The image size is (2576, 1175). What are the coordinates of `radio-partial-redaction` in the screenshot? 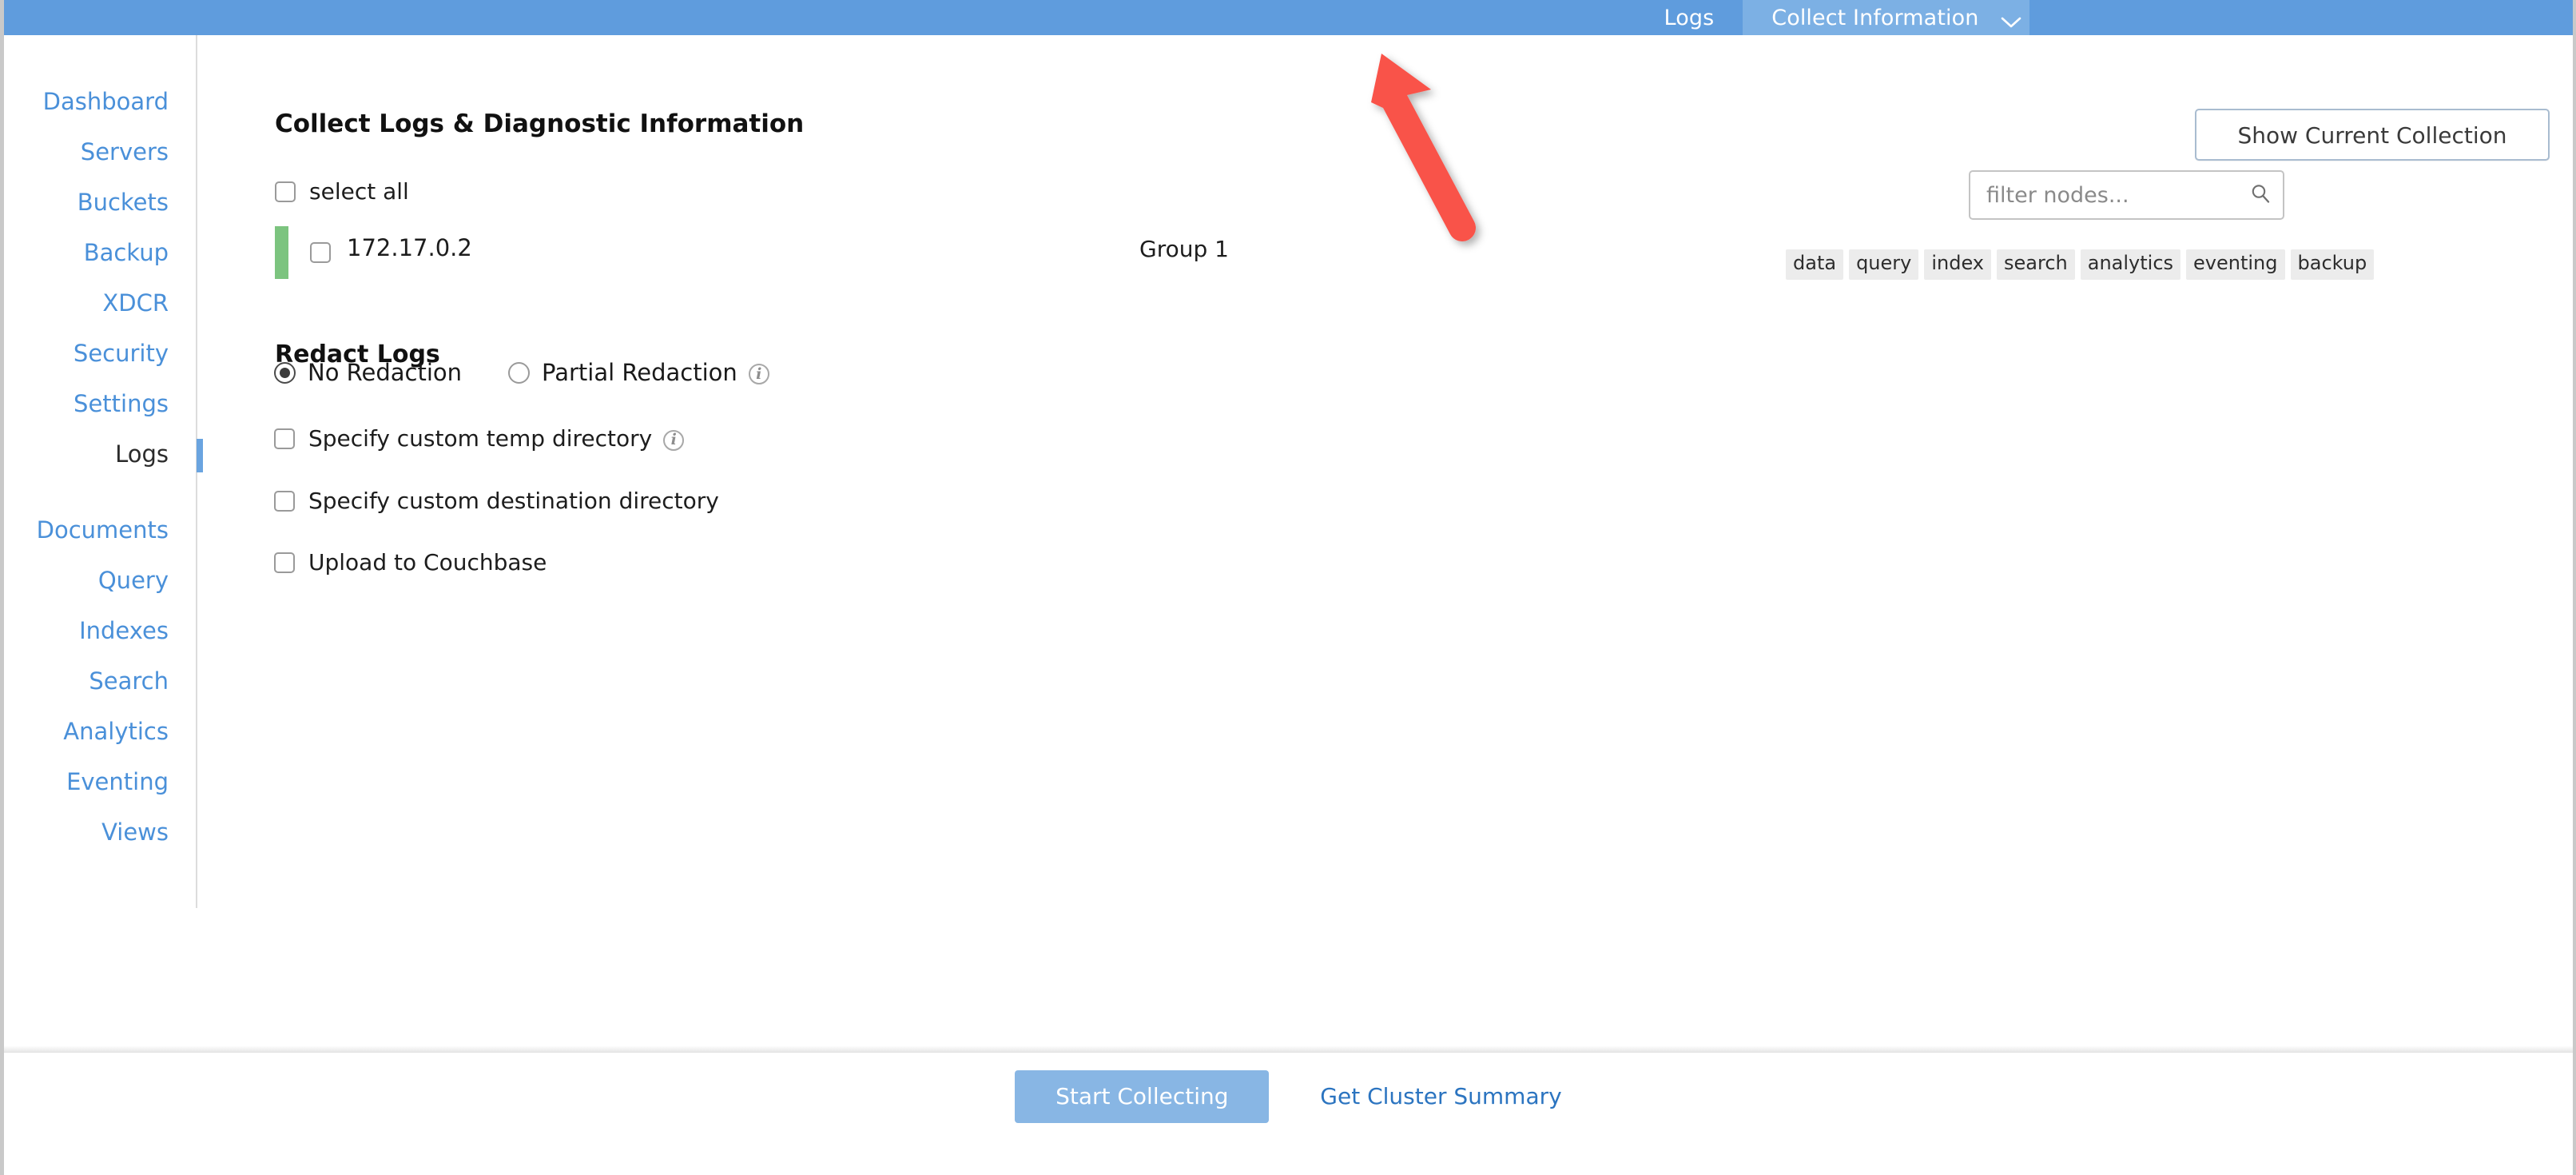 It's located at (519, 372).